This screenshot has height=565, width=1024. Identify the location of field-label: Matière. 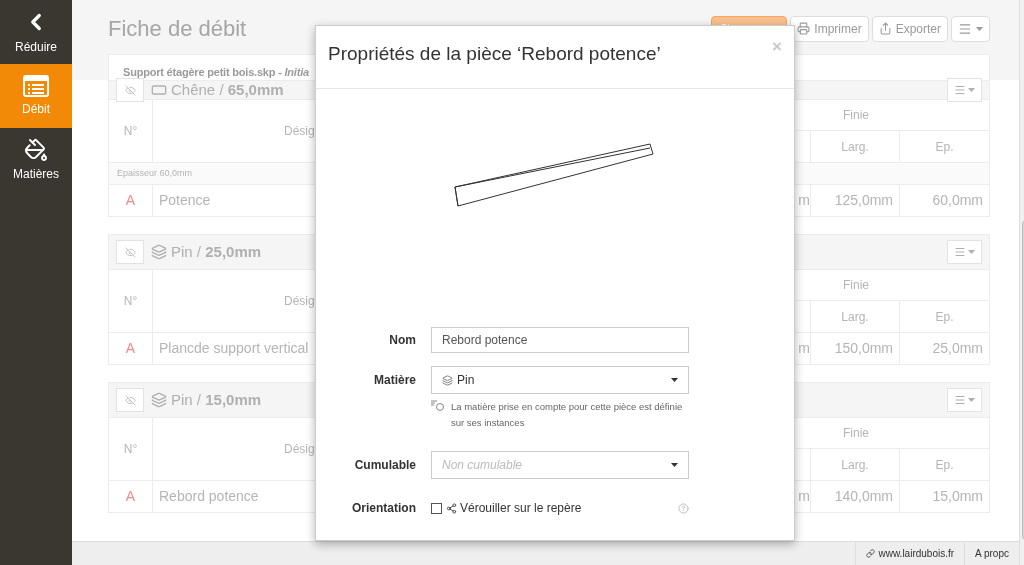
(395, 380).